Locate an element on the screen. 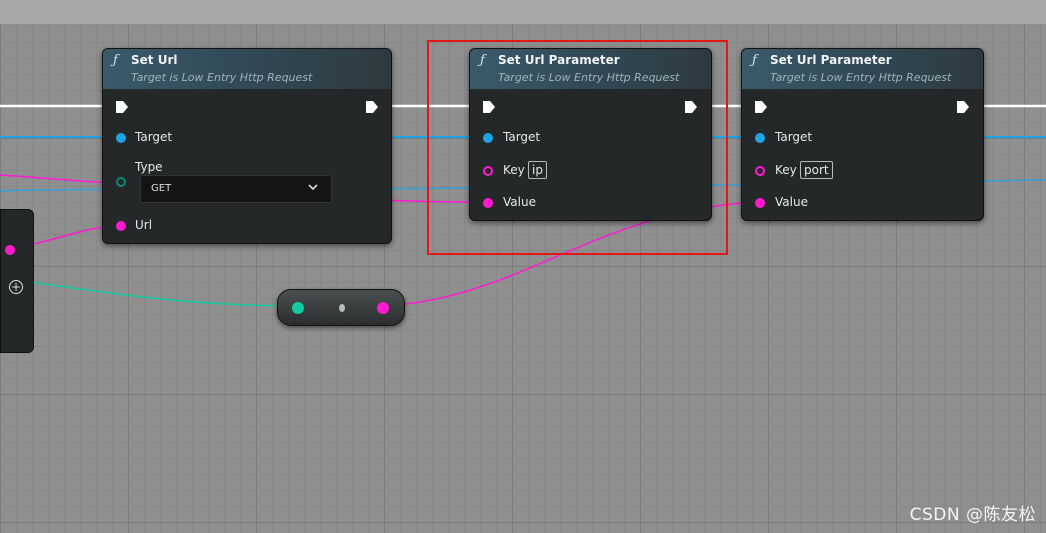 The height and width of the screenshot is (533, 1046). conversion-dot-icon is located at coordinates (342, 308).